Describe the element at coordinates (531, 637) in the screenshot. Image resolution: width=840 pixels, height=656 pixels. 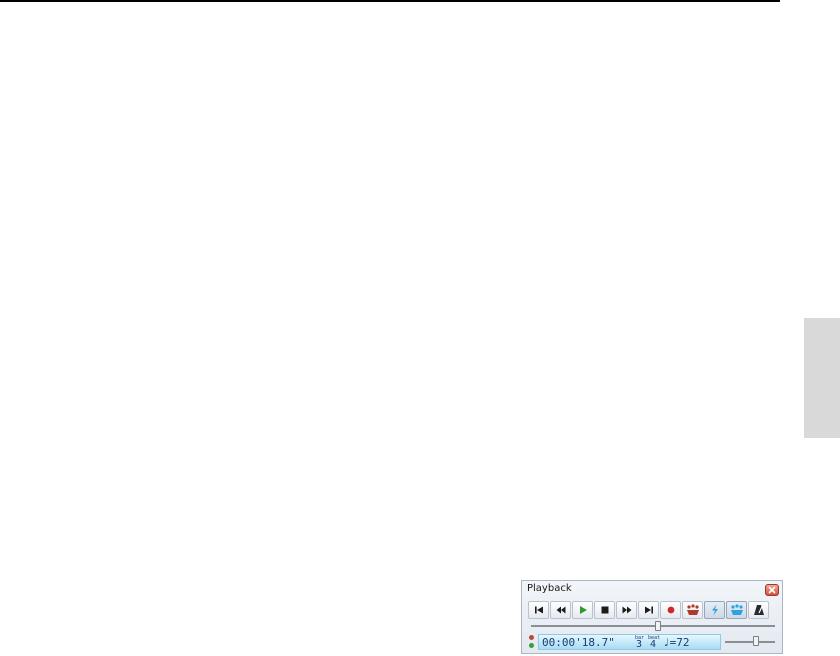
I see `status-led-red` at that location.